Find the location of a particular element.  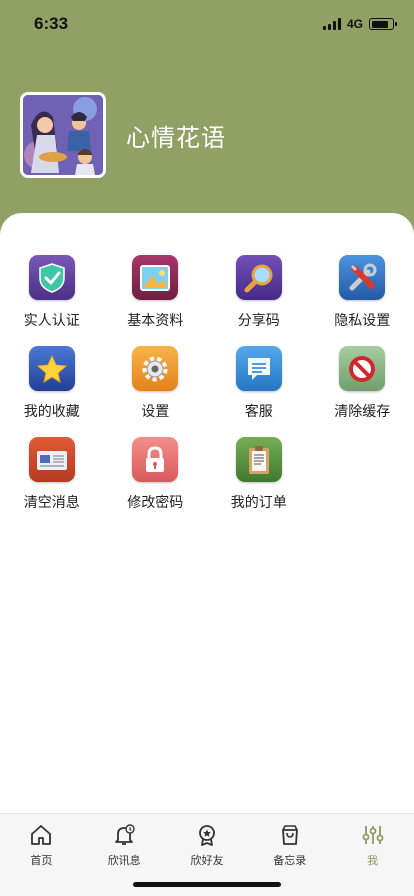

menu-item-service: 客服 is located at coordinates (259, 383).